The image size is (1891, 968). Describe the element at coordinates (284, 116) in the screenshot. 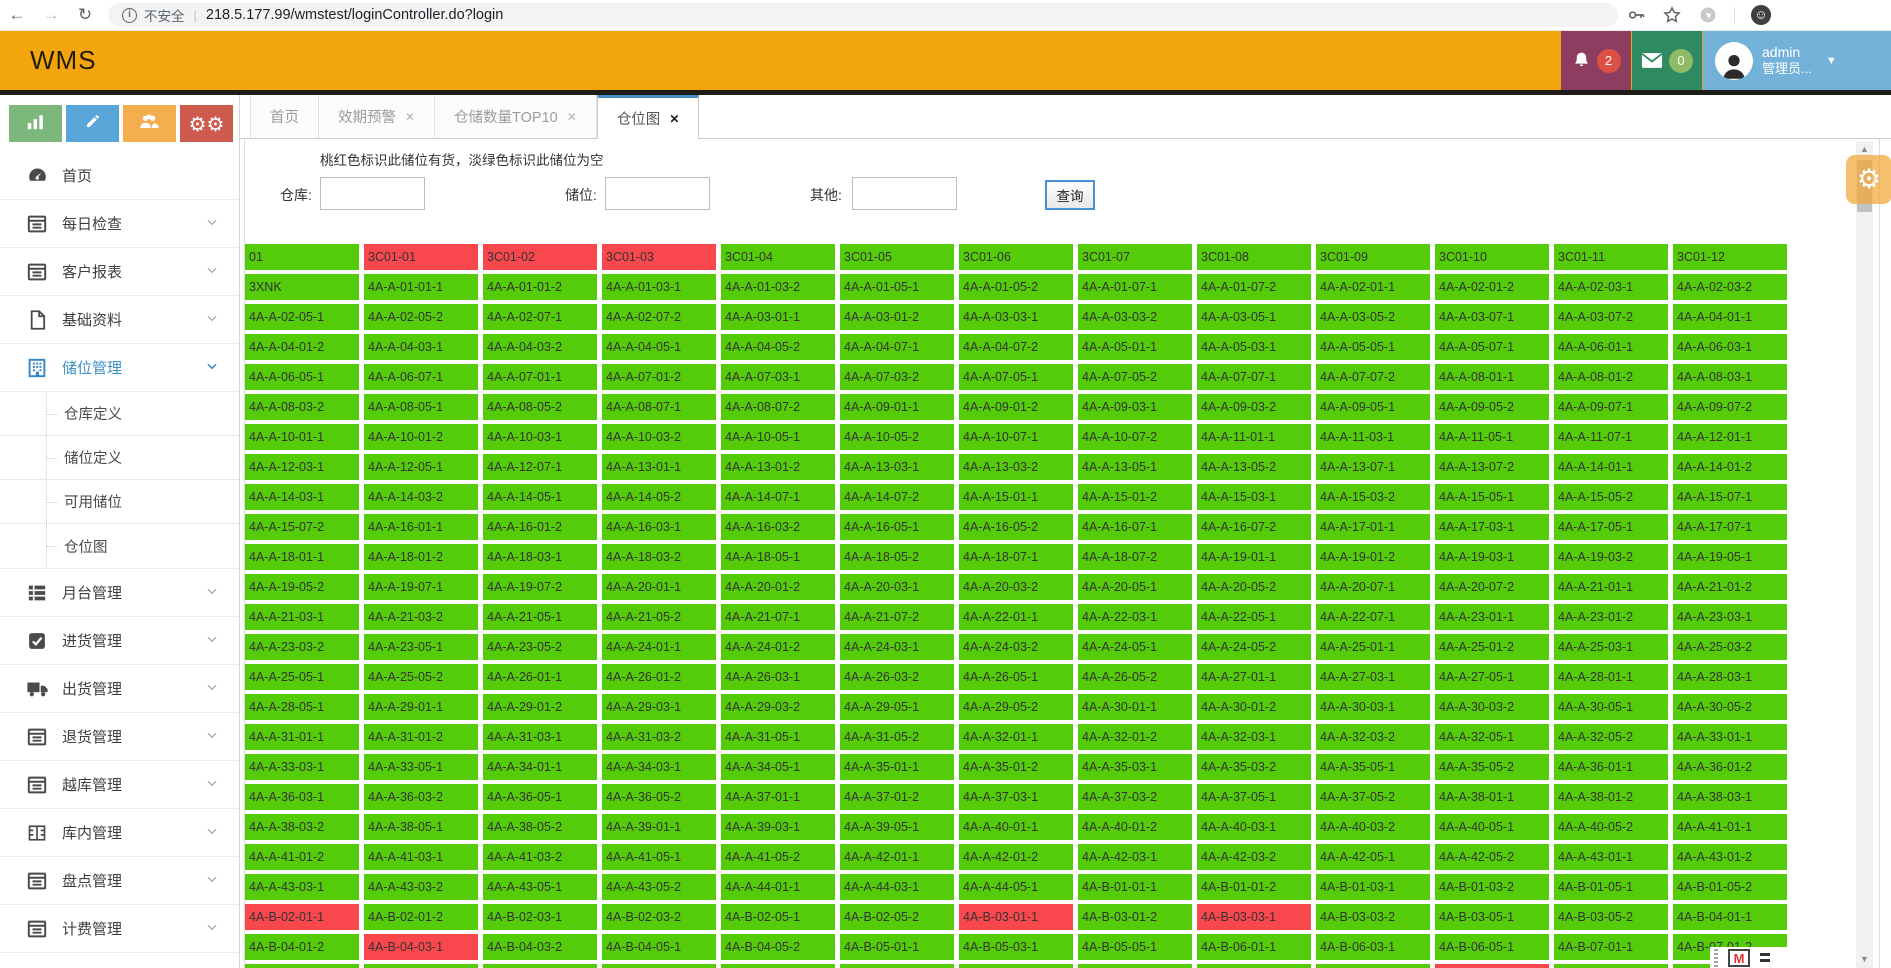

I see `tab-home: 首页` at that location.